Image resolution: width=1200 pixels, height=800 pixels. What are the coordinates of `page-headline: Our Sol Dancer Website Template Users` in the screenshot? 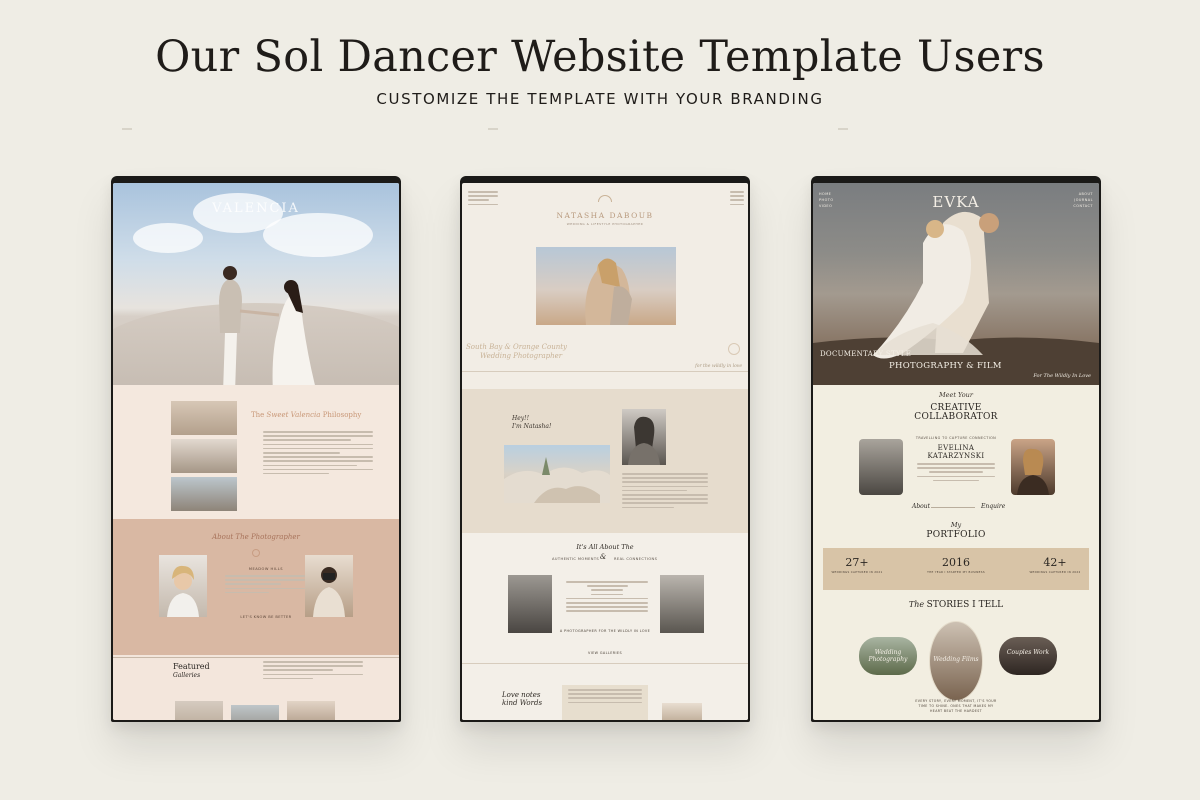 It's located at (600, 57).